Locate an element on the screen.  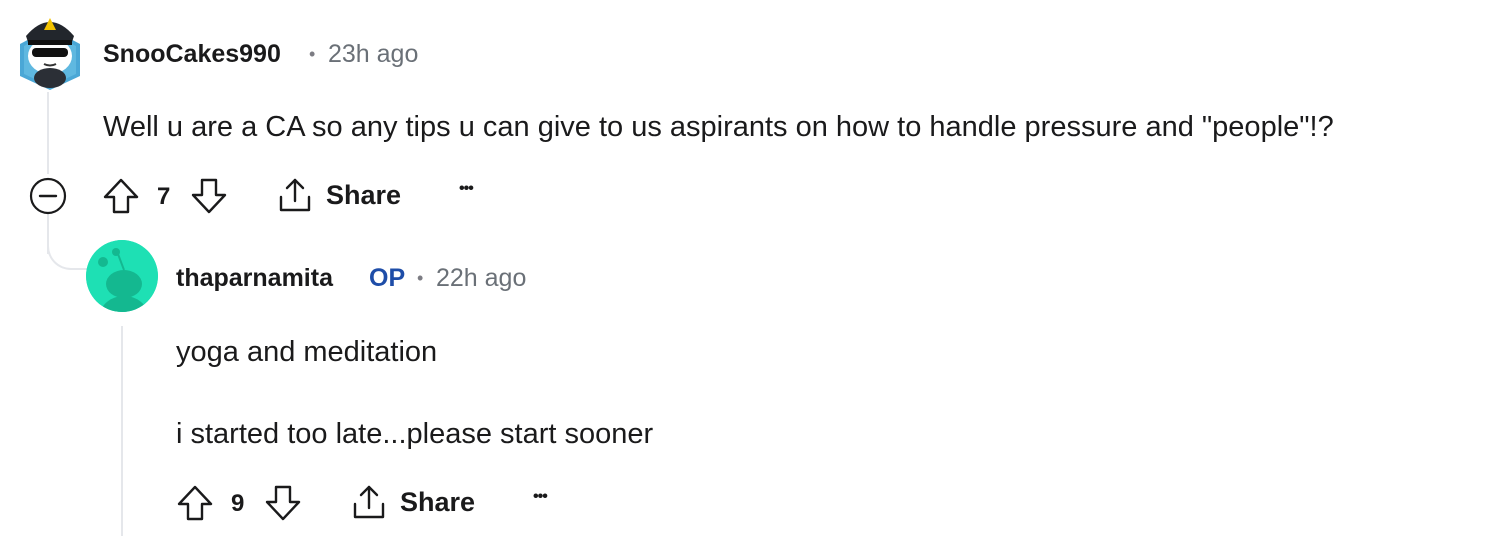
thread-connector is located at coordinates (68, 251).